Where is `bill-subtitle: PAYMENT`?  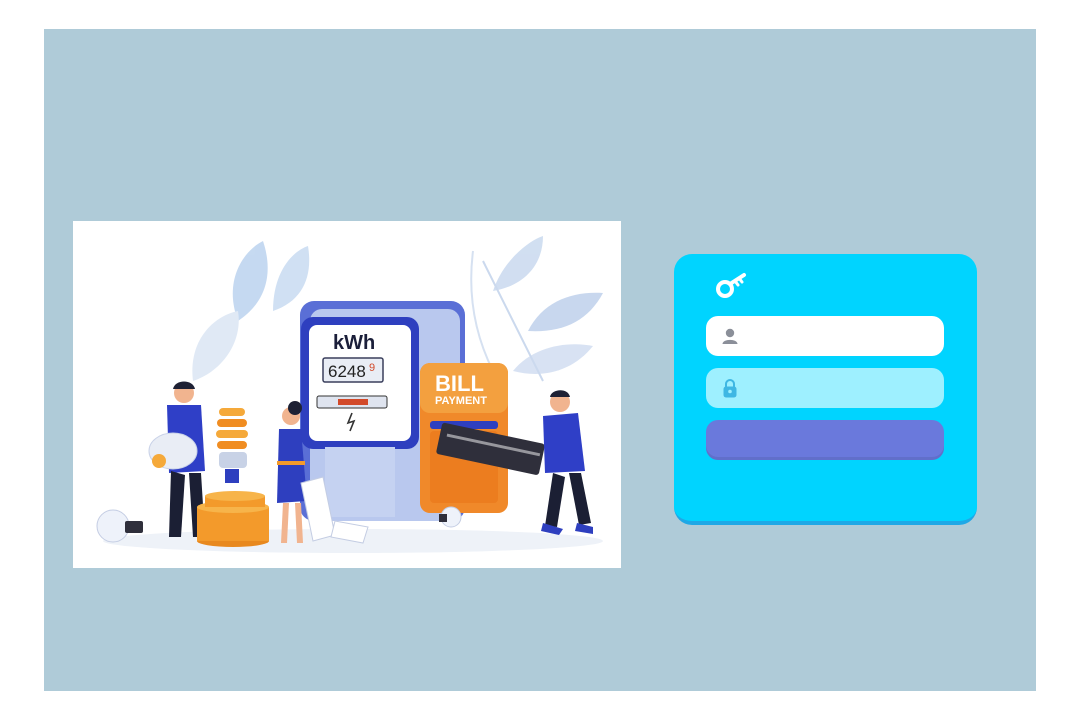 bill-subtitle: PAYMENT is located at coordinates (461, 401).